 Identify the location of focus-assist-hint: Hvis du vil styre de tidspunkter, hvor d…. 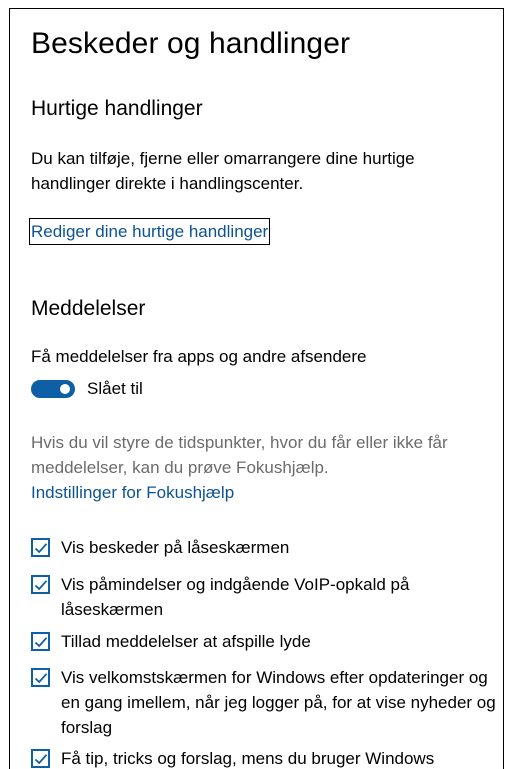
(239, 455).